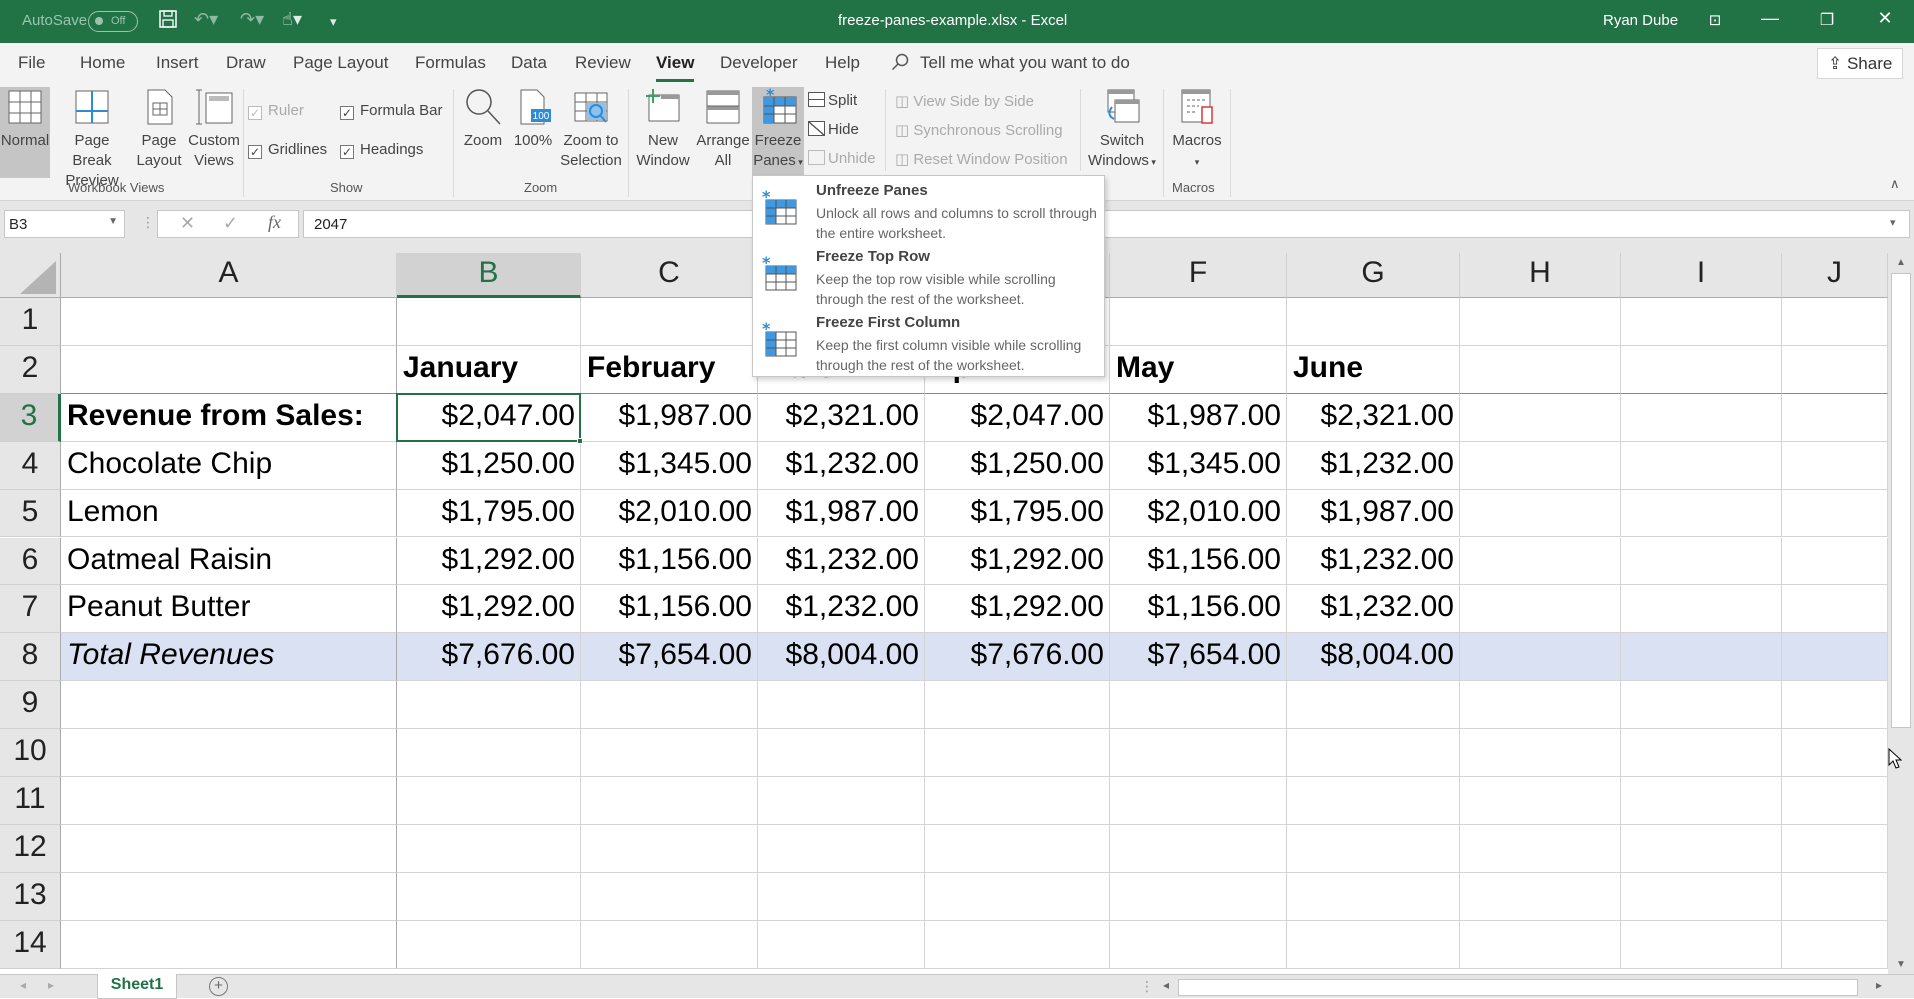 This screenshot has width=1914, height=999. Describe the element at coordinates (778, 132) in the screenshot. I see `freeze-panes-button: * Freeze Panes ▾` at that location.